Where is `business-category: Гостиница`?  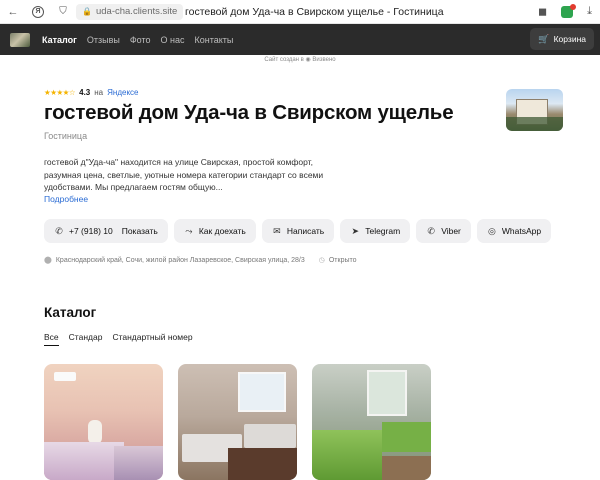 business-category: Гостиница is located at coordinates (66, 136).